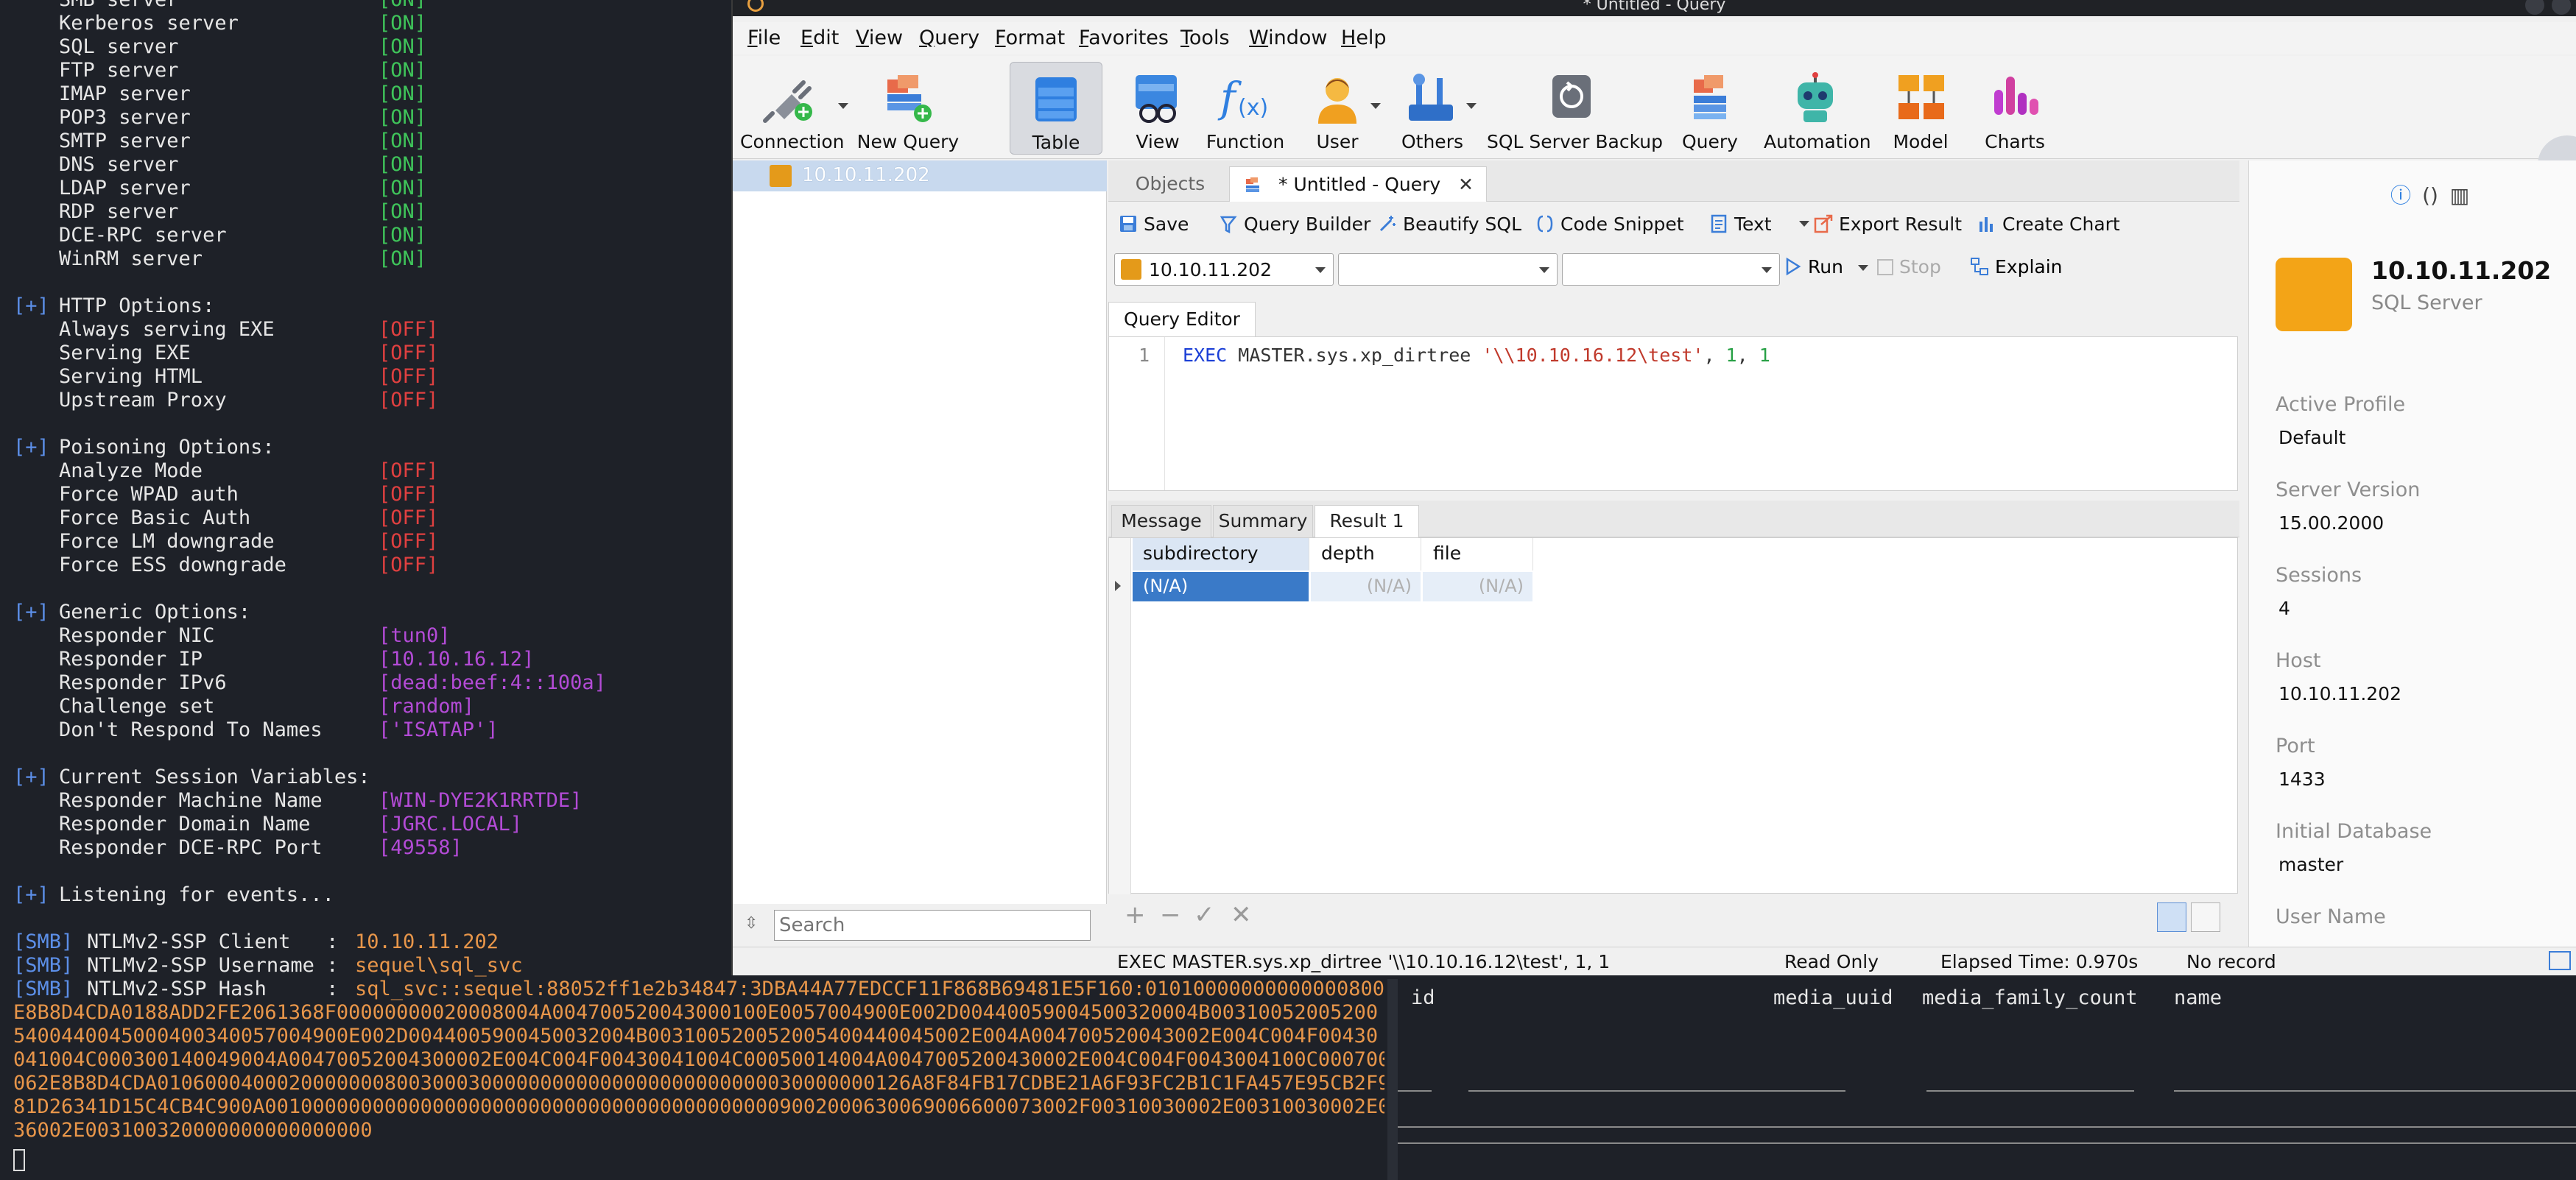 This screenshot has width=2576, height=1180. I want to click on menu-tools: Tools, so click(1205, 38).